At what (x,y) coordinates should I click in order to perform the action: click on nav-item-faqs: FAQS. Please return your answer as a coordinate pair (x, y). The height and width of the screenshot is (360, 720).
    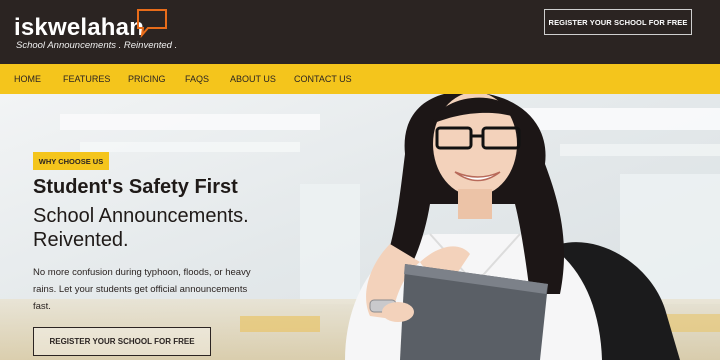
    Looking at the image, I should click on (197, 79).